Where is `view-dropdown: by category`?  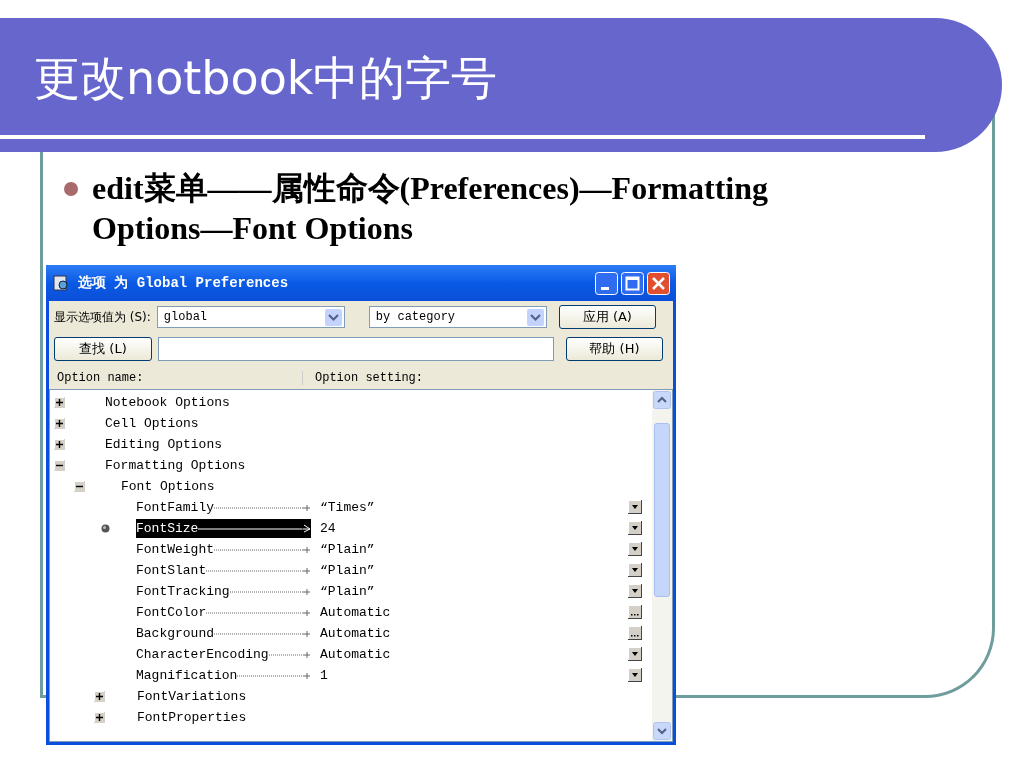
view-dropdown: by category is located at coordinates (457, 317).